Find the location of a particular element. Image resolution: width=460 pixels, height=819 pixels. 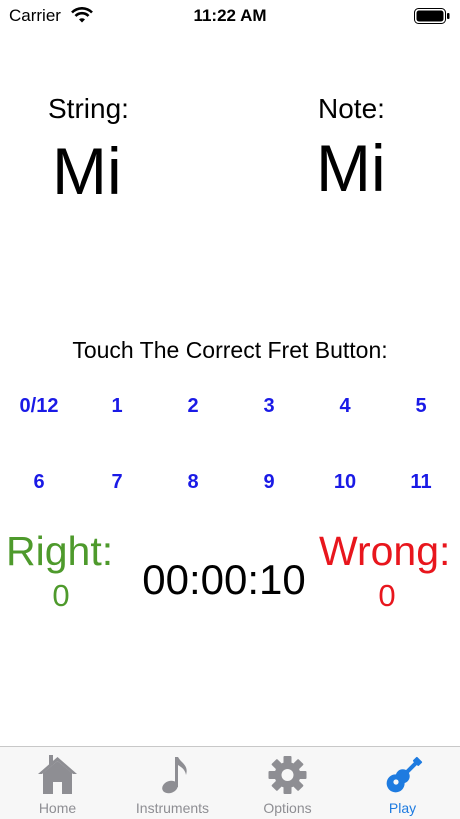

fret-button-1: 1 is located at coordinates (117, 406).